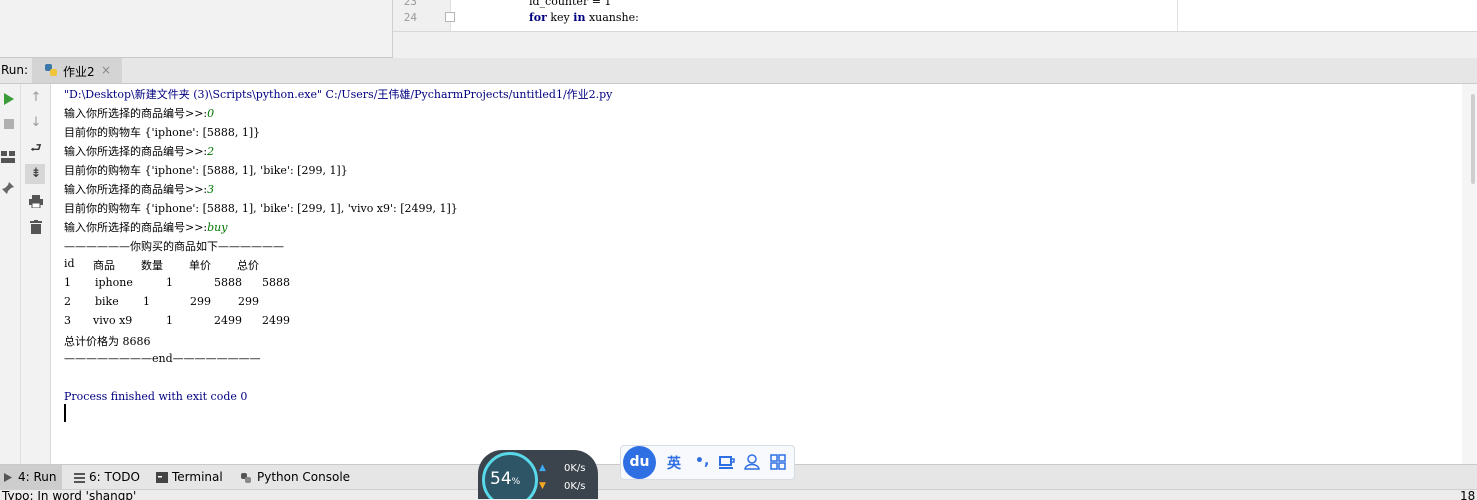  What do you see at coordinates (107, 301) in the screenshot?
I see `table-cell: bike` at bounding box center [107, 301].